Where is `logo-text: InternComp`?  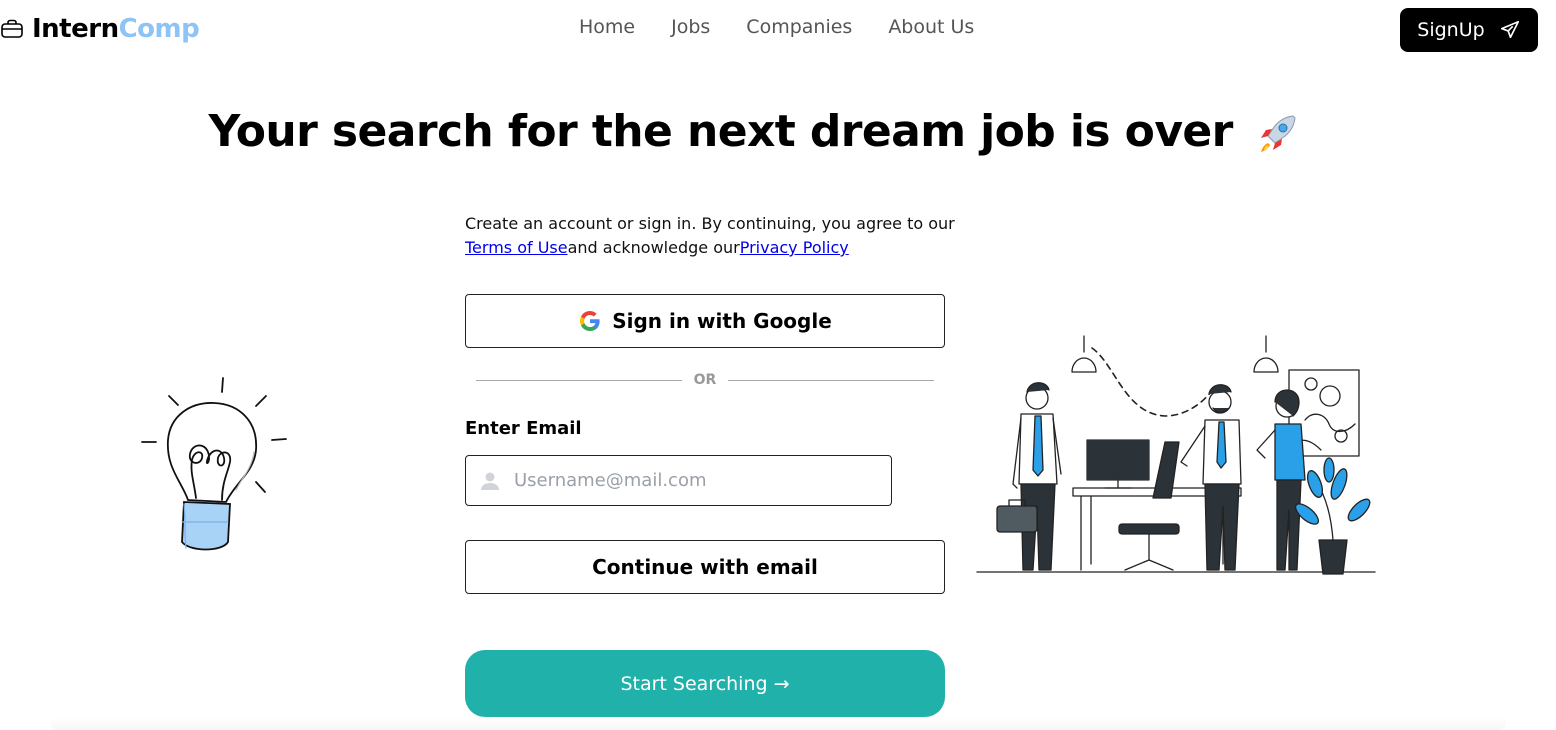
logo-text: InternComp is located at coordinates (116, 29).